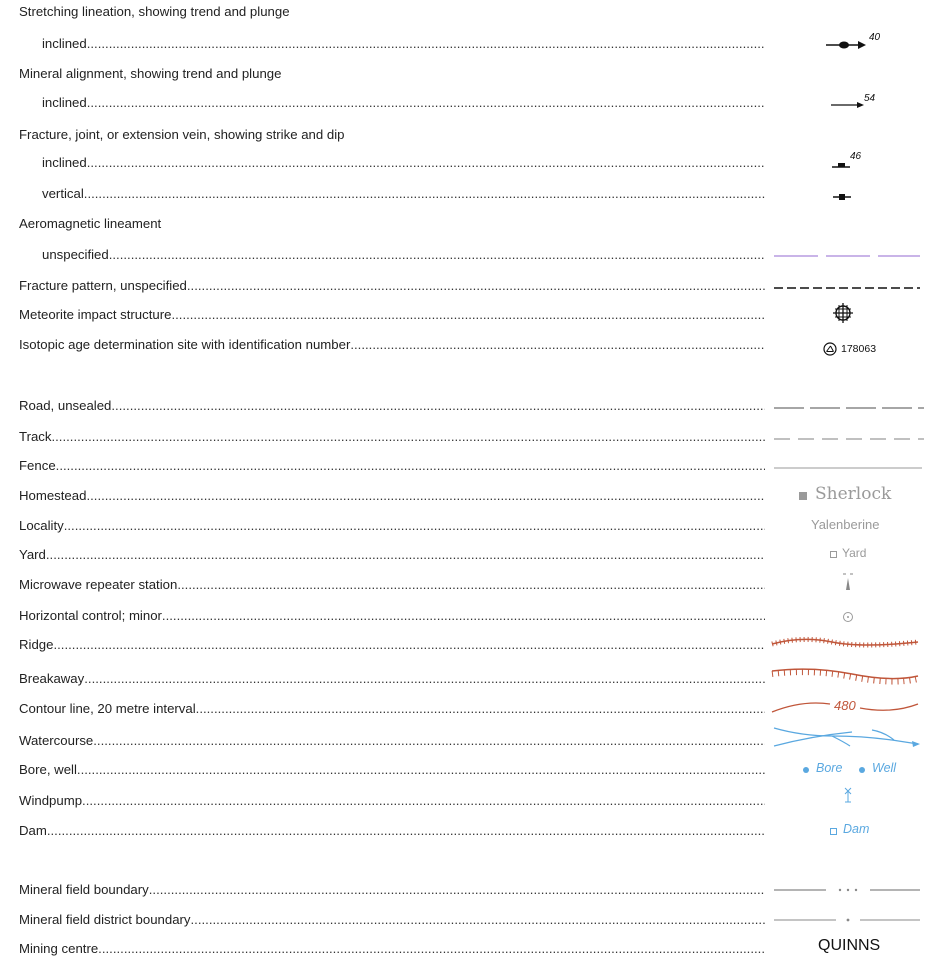 The image size is (936, 960). What do you see at coordinates (392, 949) in the screenshot?
I see `legend-entry-mining-centre: Mining centre` at bounding box center [392, 949].